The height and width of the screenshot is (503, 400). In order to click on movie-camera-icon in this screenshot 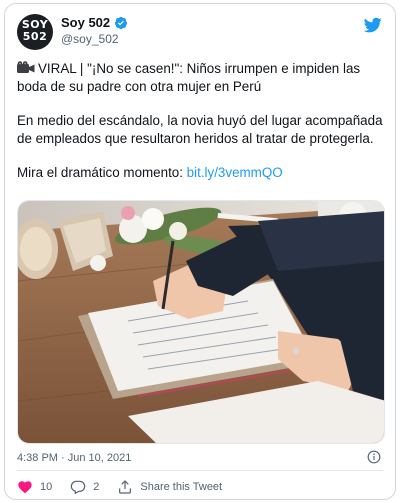, I will do `click(26, 67)`.